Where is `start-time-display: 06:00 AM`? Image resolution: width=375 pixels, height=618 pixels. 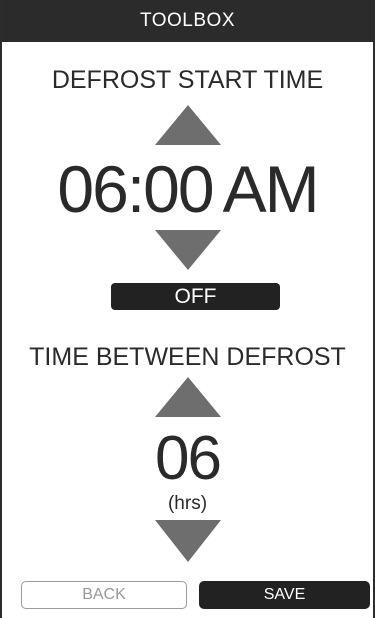
start-time-display: 06:00 AM is located at coordinates (187, 189).